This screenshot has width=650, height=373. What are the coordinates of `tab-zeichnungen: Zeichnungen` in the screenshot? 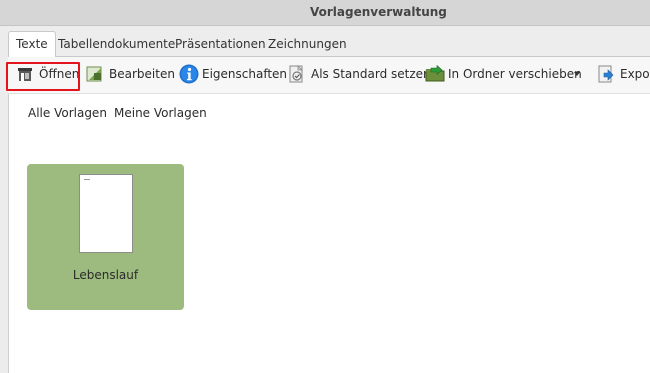 It's located at (307, 44).